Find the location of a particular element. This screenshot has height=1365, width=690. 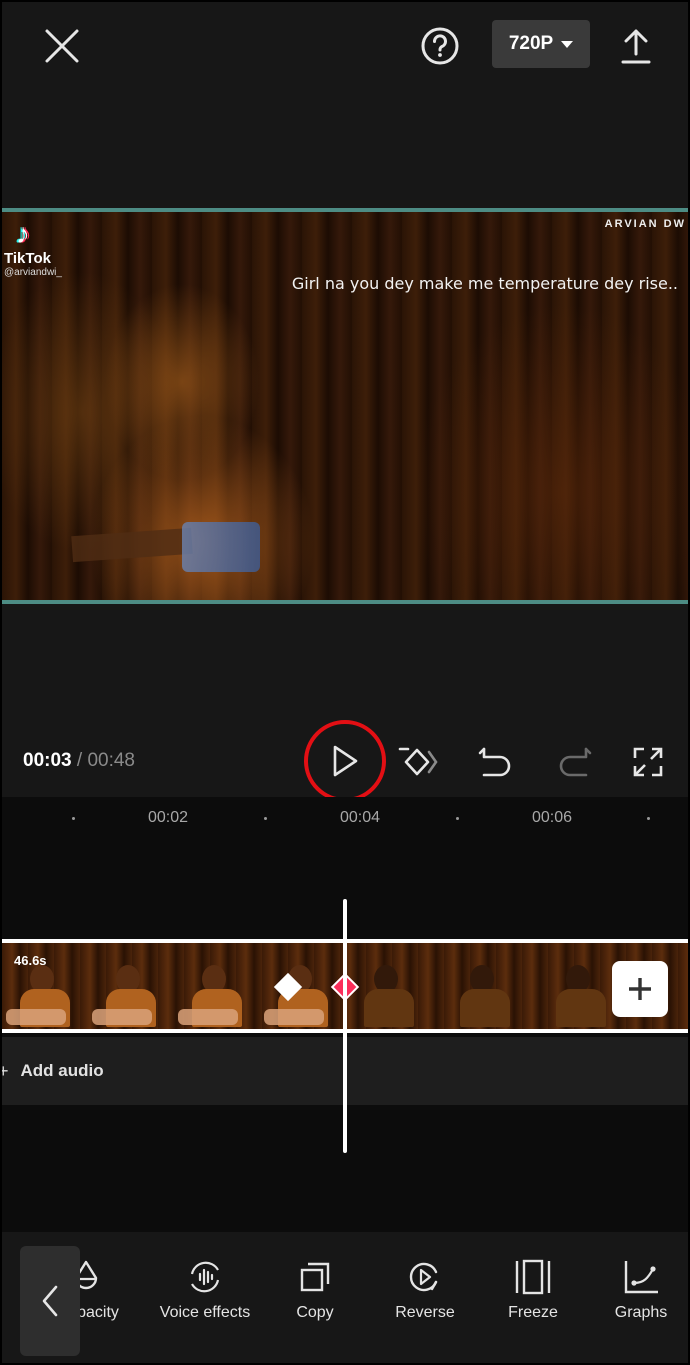

keyframe-icon is located at coordinates (418, 761).